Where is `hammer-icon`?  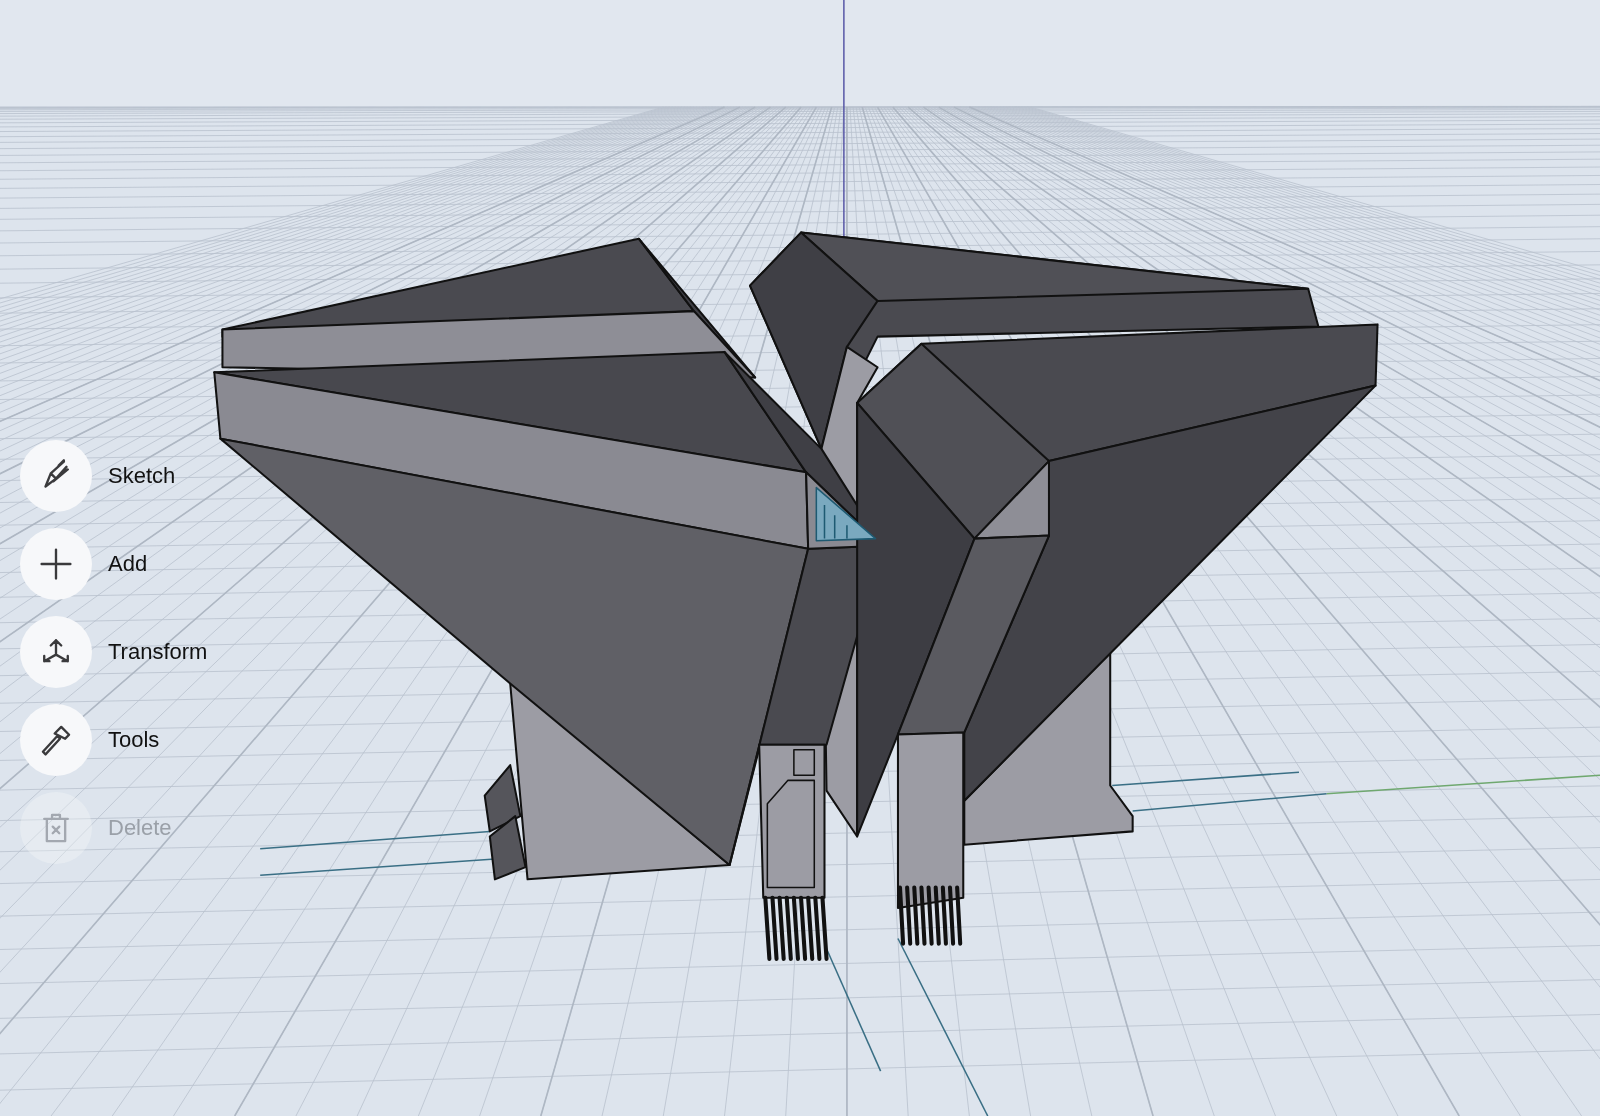 hammer-icon is located at coordinates (56, 740).